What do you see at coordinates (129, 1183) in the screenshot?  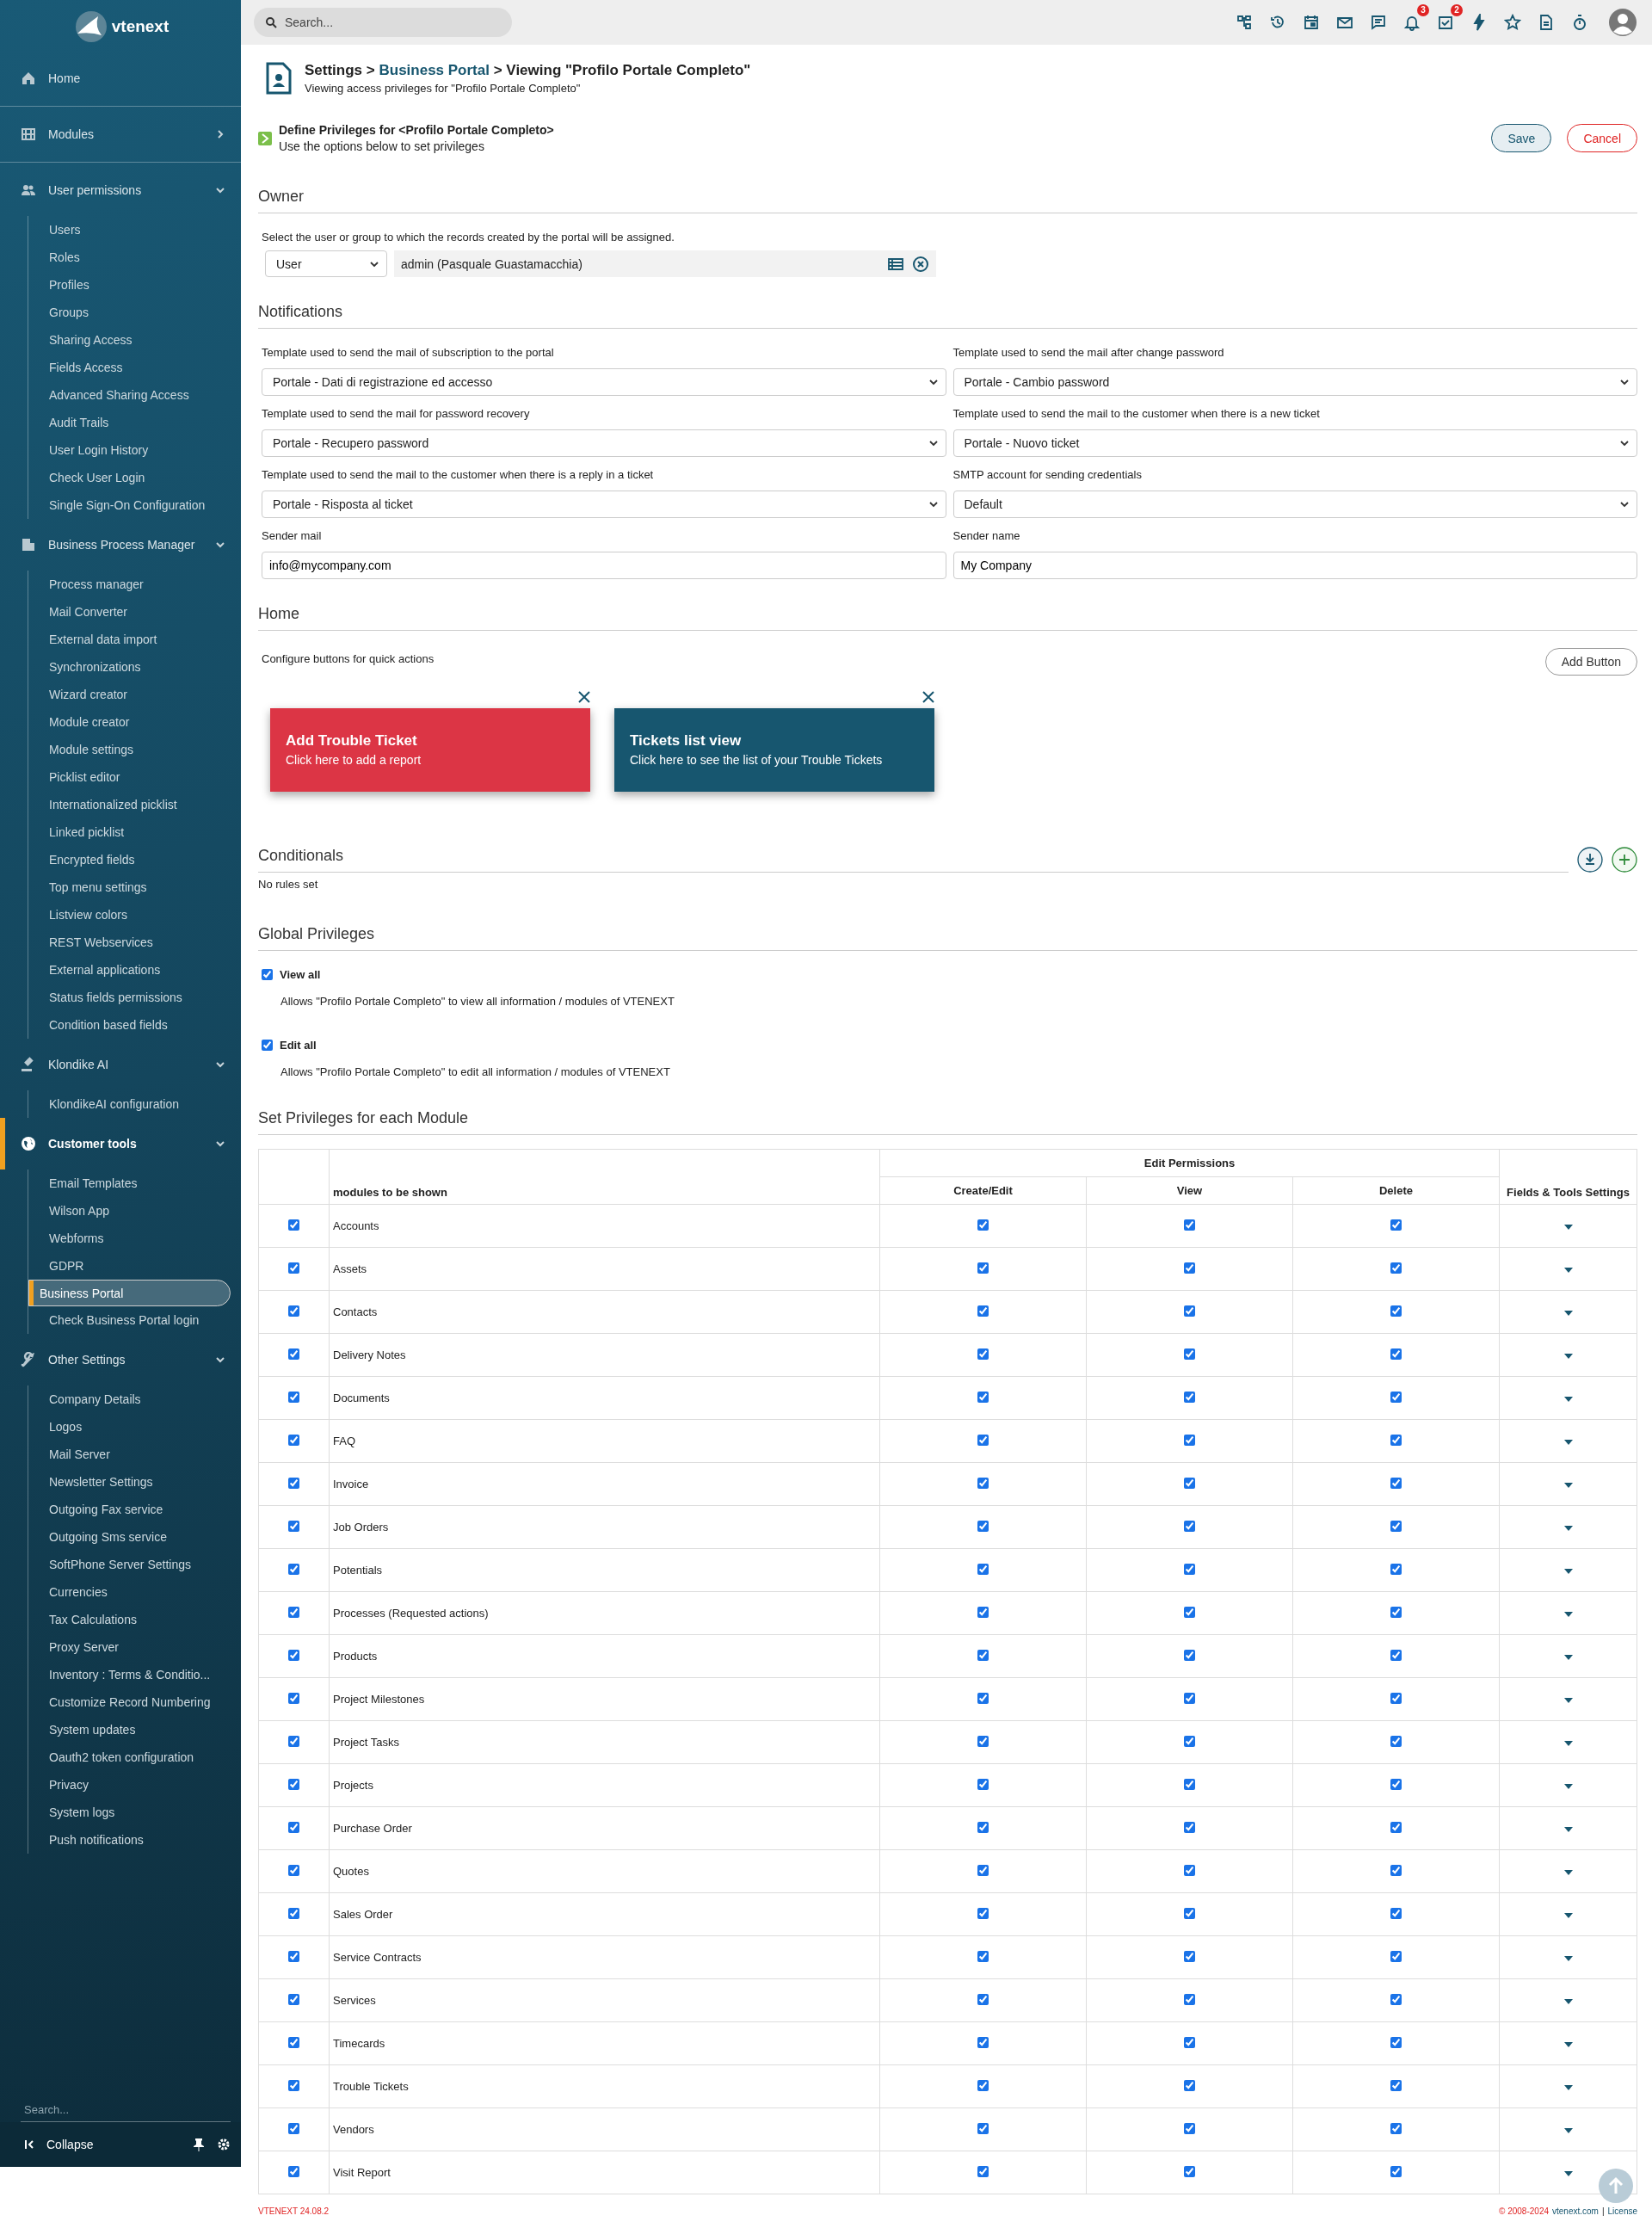 I see `sidebar-item: Email Templates` at bounding box center [129, 1183].